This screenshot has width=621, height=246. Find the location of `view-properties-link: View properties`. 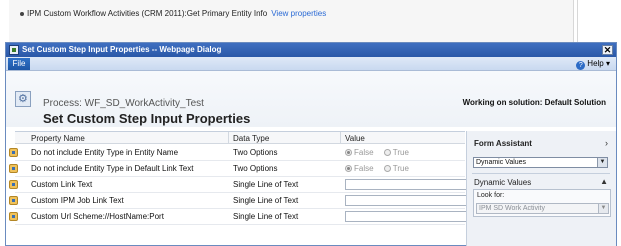

view-properties-link: View properties is located at coordinates (298, 13).